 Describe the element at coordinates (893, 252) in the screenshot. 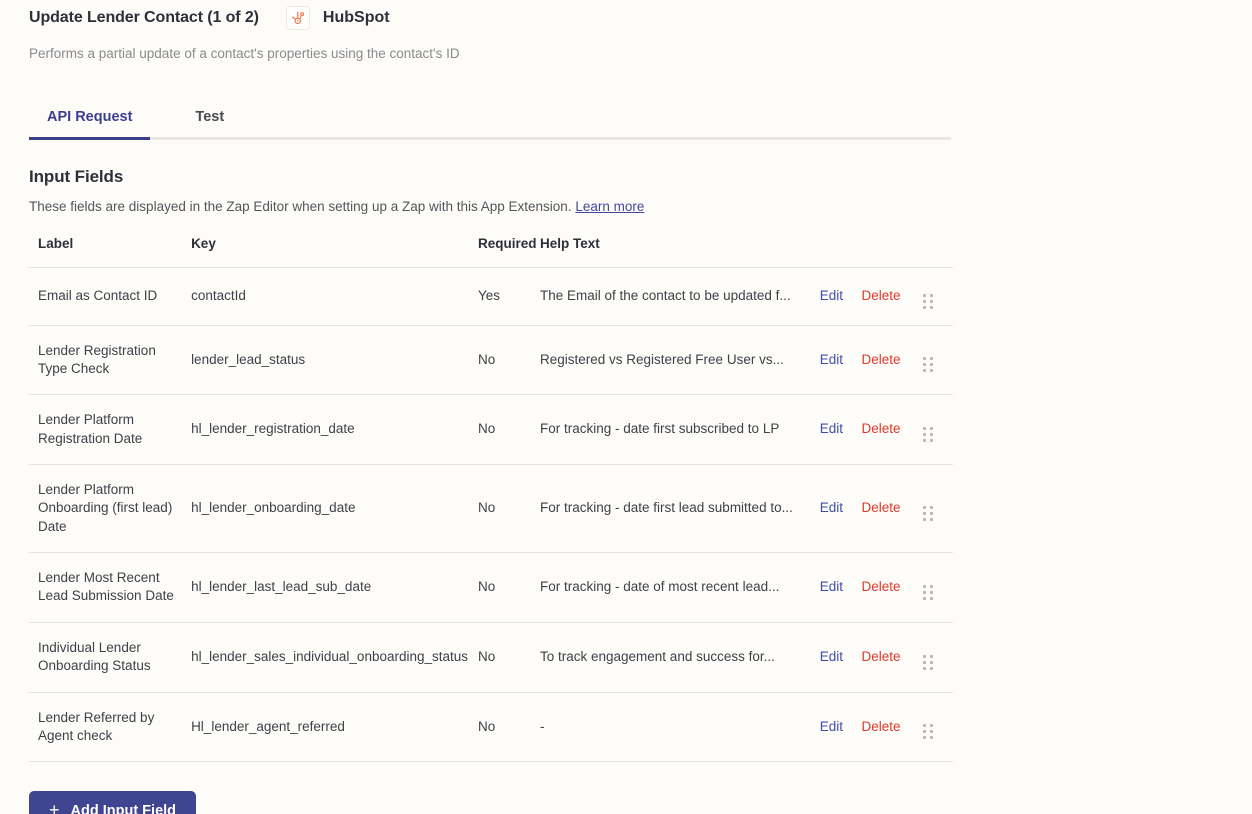

I see `column-header-delete` at that location.